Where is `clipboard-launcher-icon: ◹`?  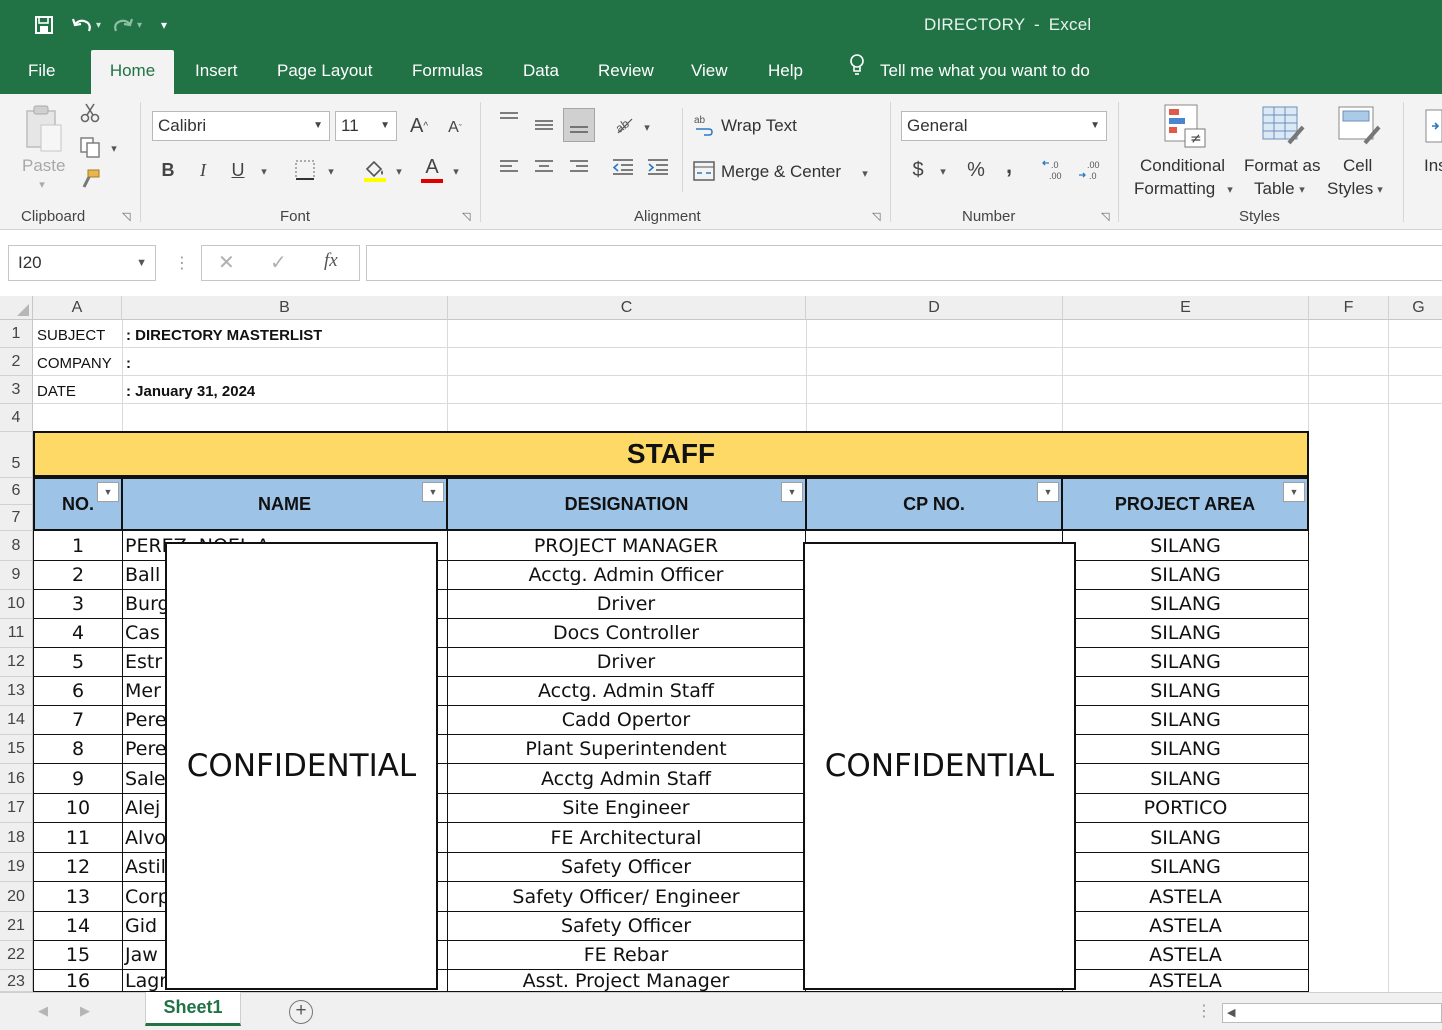
clipboard-launcher-icon: ◹ is located at coordinates (126, 216).